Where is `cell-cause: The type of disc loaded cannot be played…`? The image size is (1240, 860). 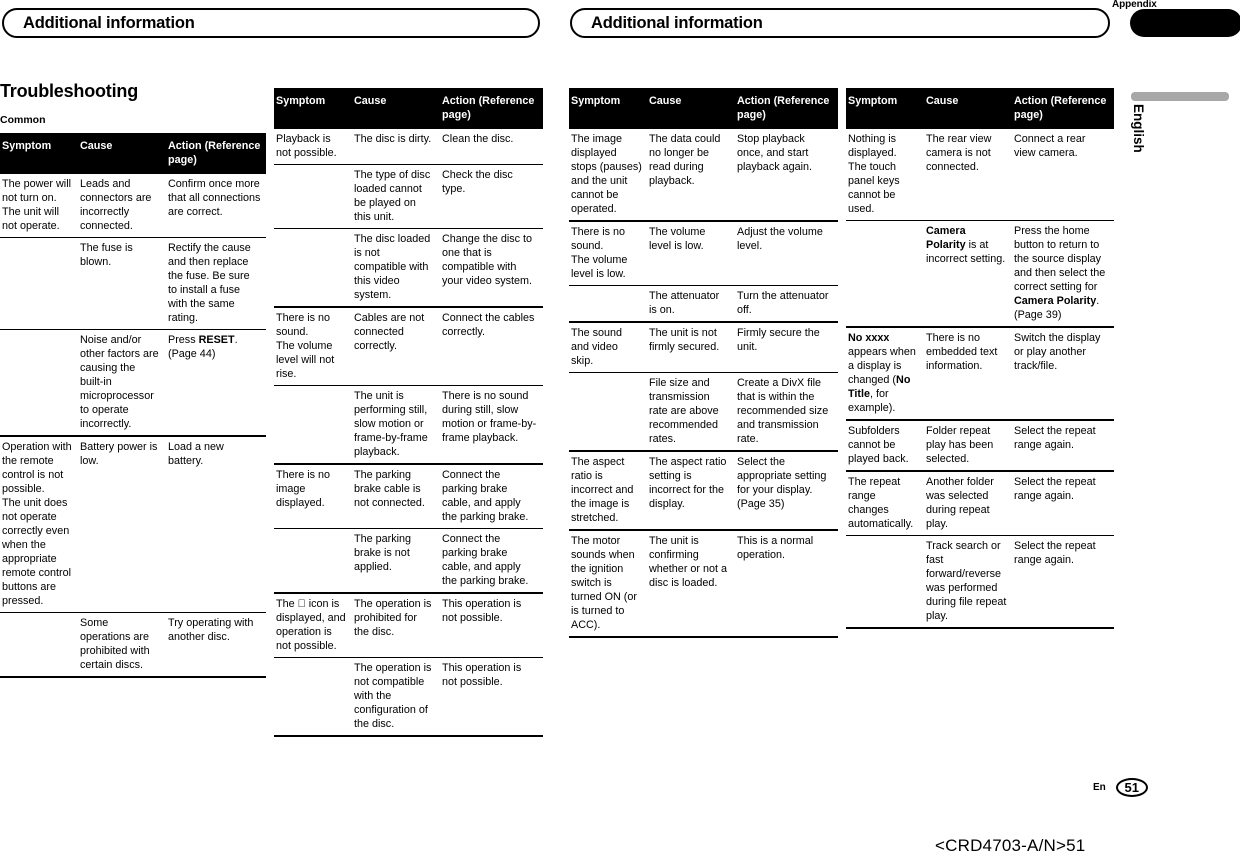 cell-cause: The type of disc loaded cannot be played… is located at coordinates (396, 196).